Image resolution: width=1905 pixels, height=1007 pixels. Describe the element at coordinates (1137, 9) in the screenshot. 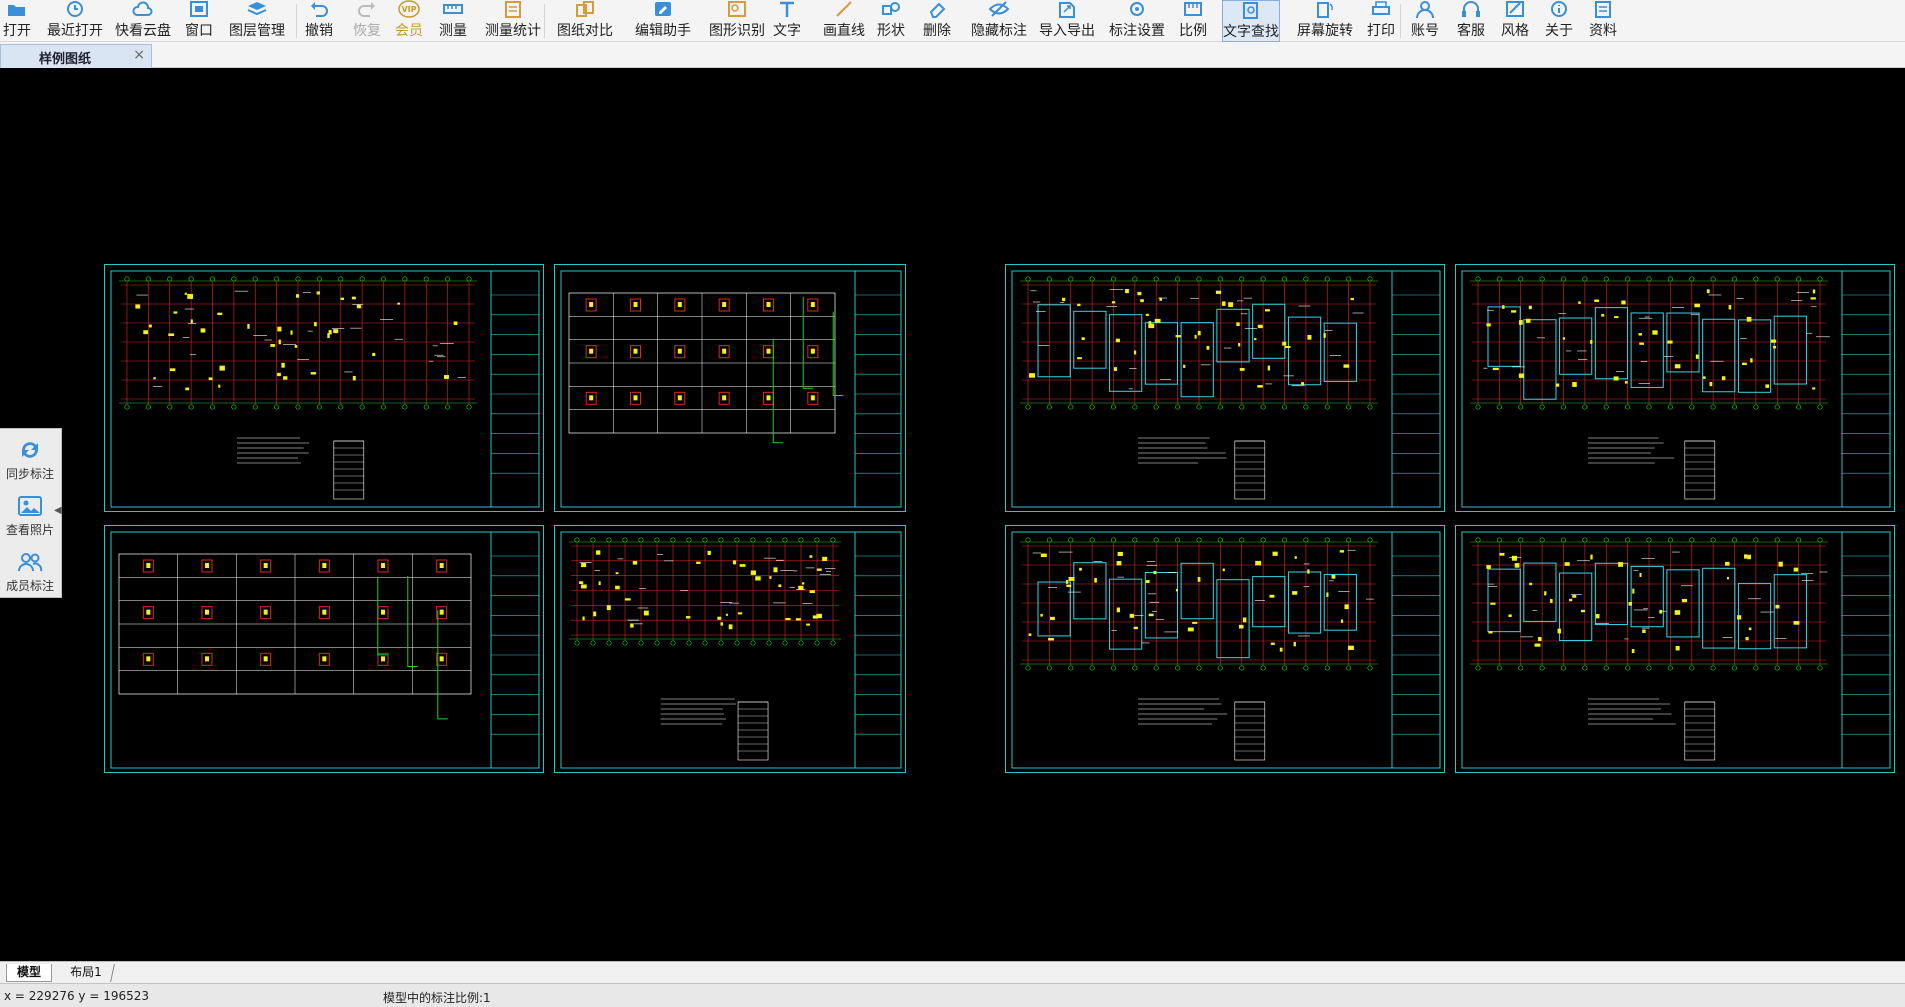

I see `annotation-settings-icon` at that location.